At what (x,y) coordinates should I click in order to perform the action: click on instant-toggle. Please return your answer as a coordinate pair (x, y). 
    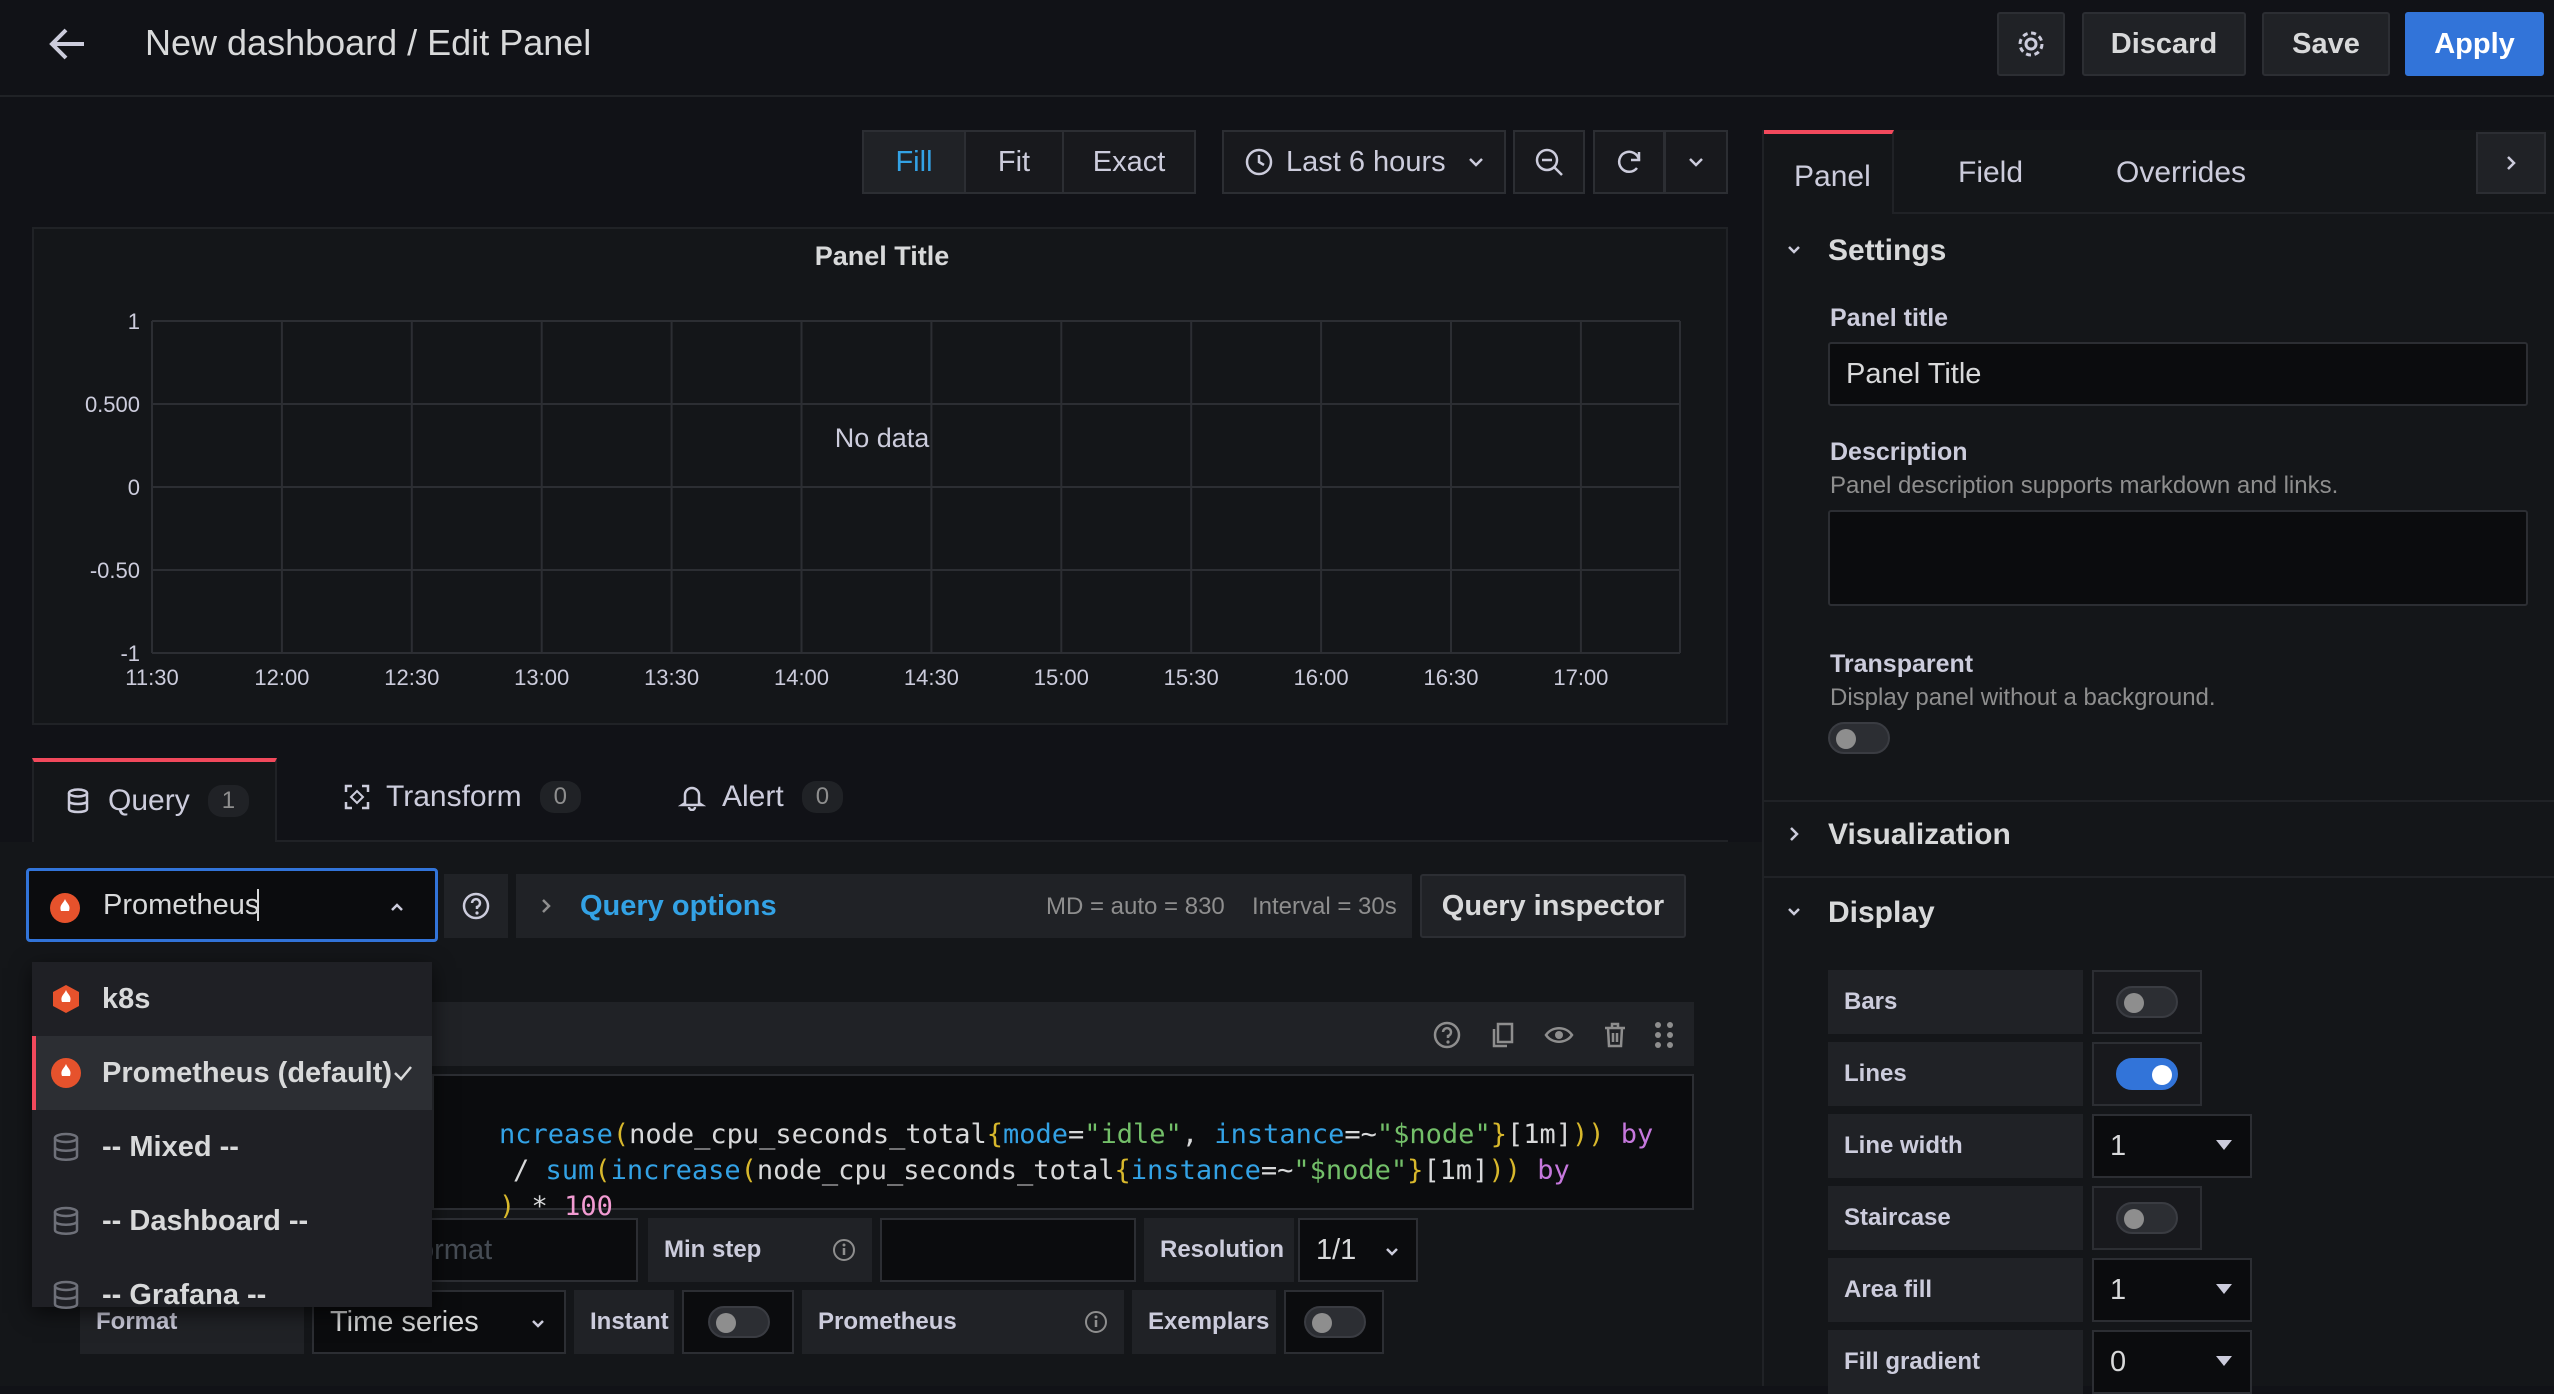
    Looking at the image, I should click on (739, 1322).